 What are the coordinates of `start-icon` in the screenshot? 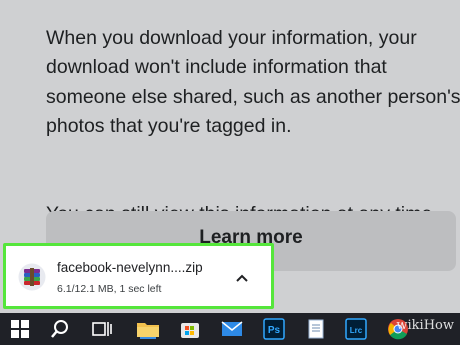 It's located at (20, 329).